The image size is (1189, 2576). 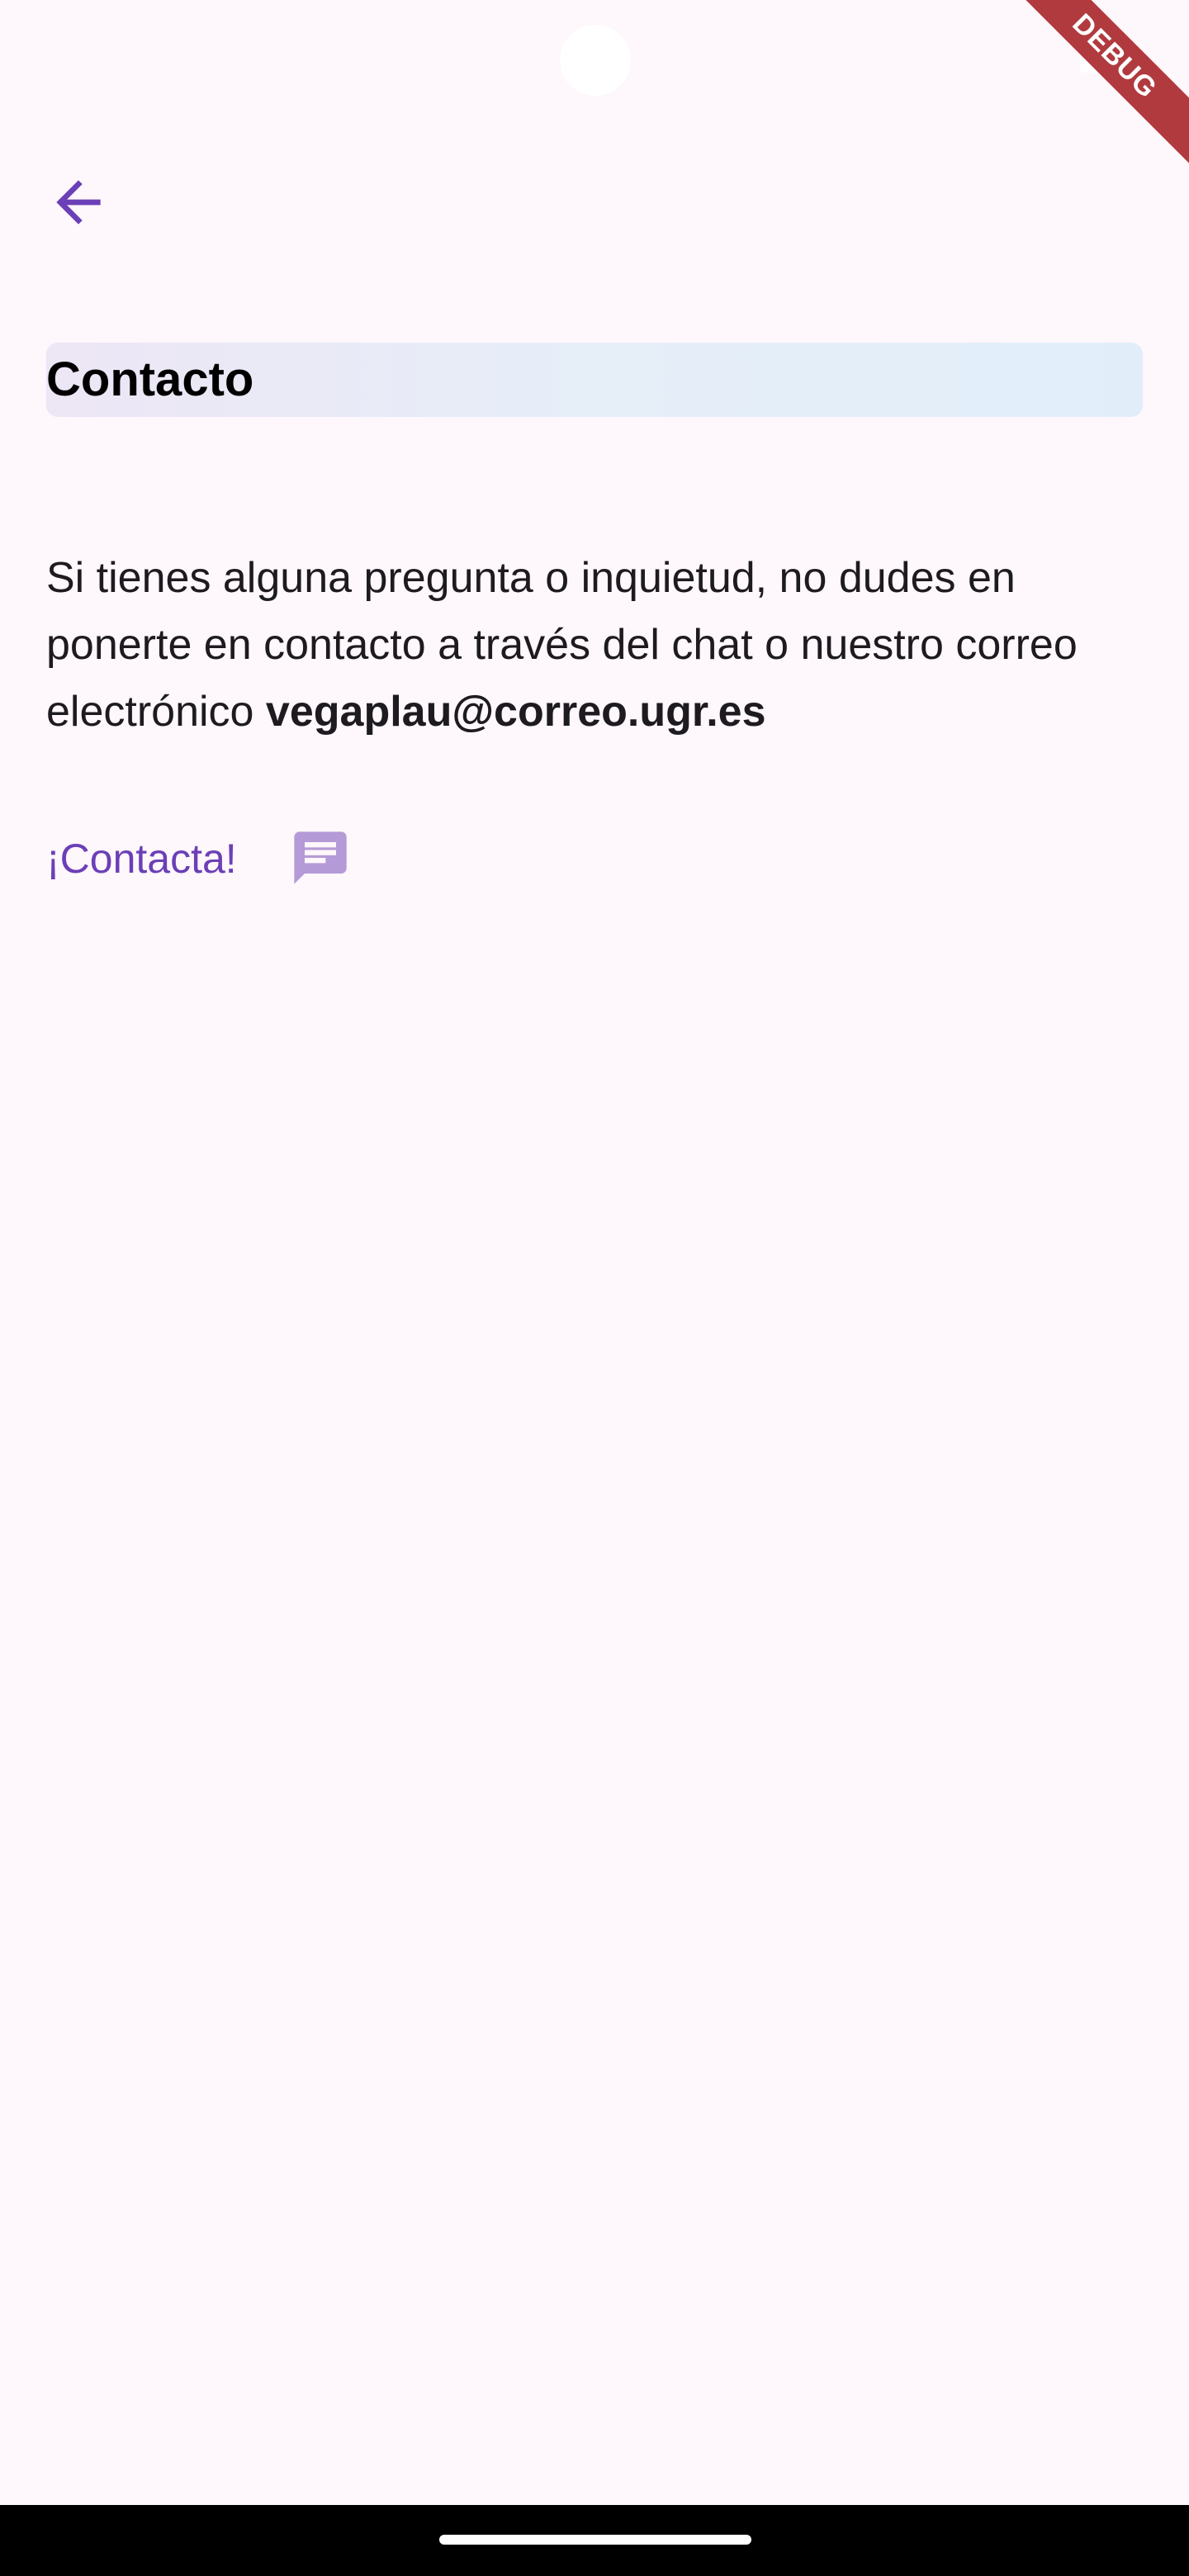 I want to click on chat-message-icon, so click(x=320, y=858).